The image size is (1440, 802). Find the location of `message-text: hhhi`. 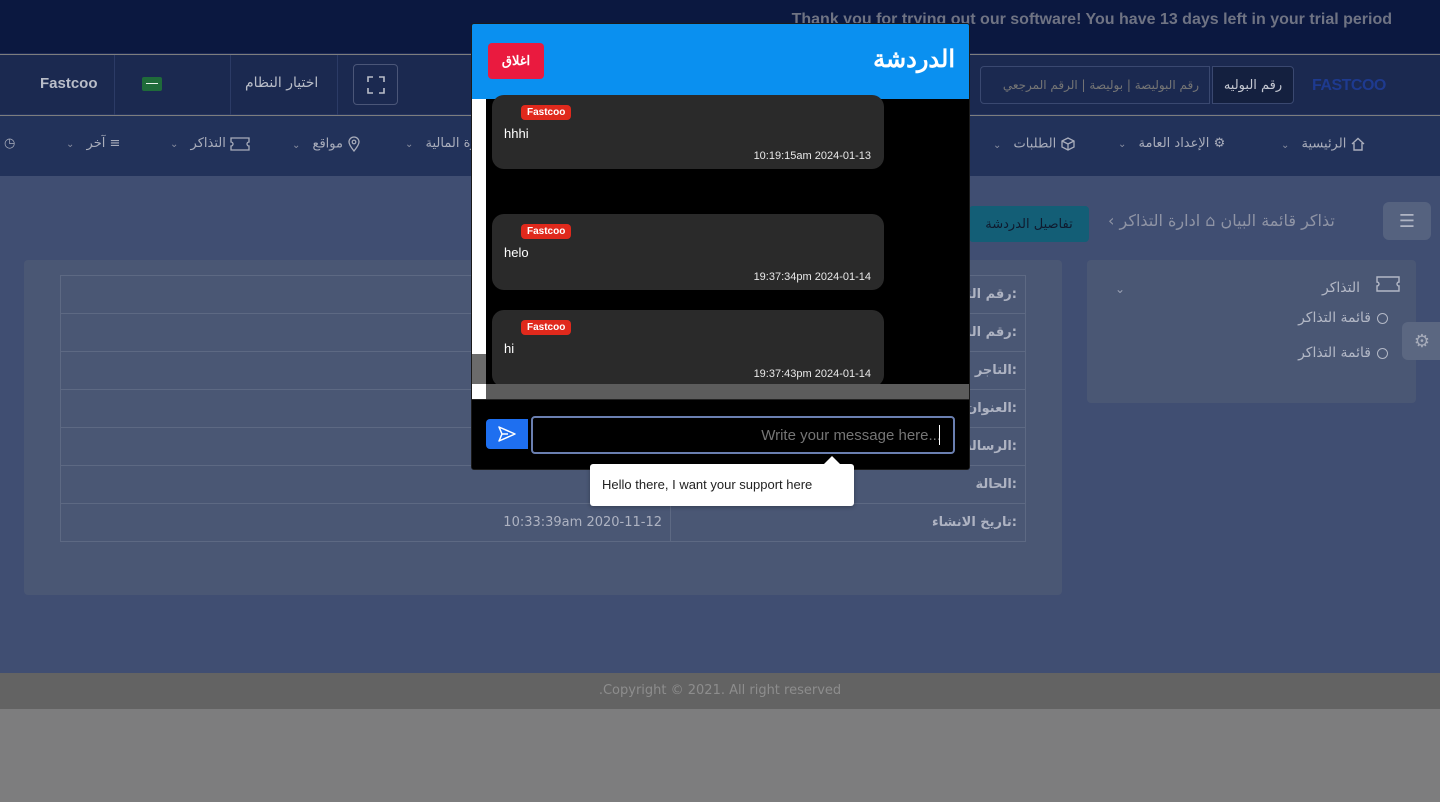

message-text: hhhi is located at coordinates (516, 133).